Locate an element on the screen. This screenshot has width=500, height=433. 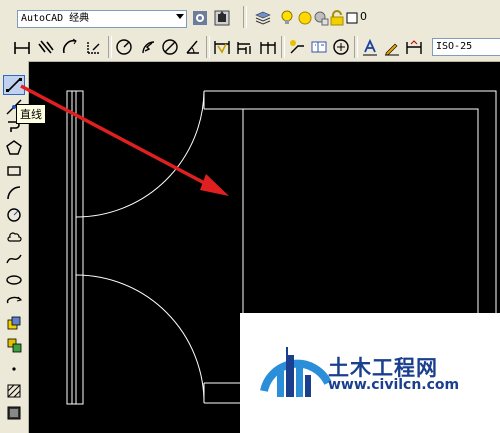
workspaces-toolbar: AutoCAD 经典 0 is located at coordinates (250, 17).